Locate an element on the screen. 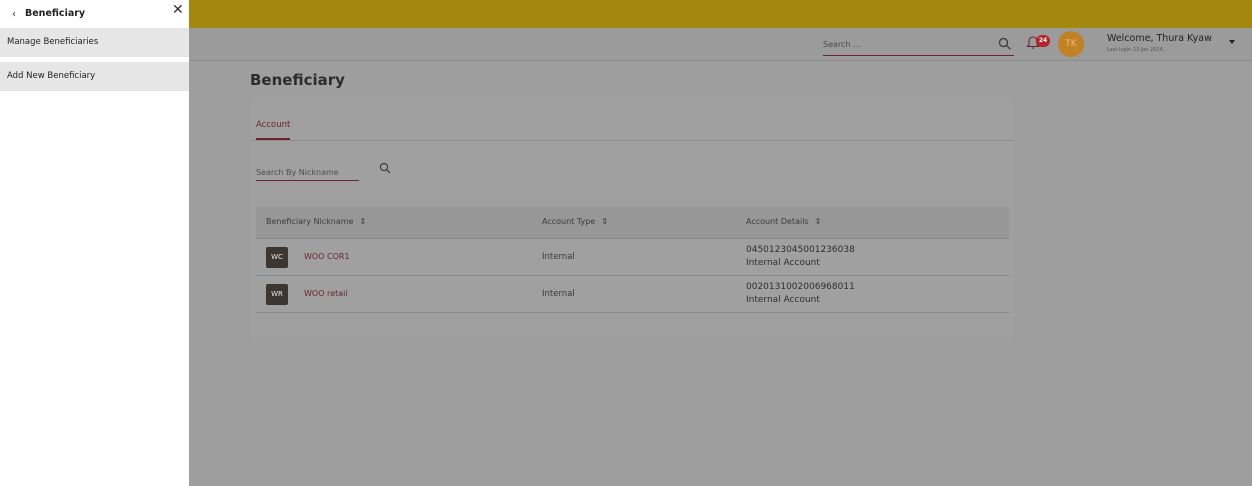 This screenshot has height=486, width=1252. global-search is located at coordinates (918, 45).